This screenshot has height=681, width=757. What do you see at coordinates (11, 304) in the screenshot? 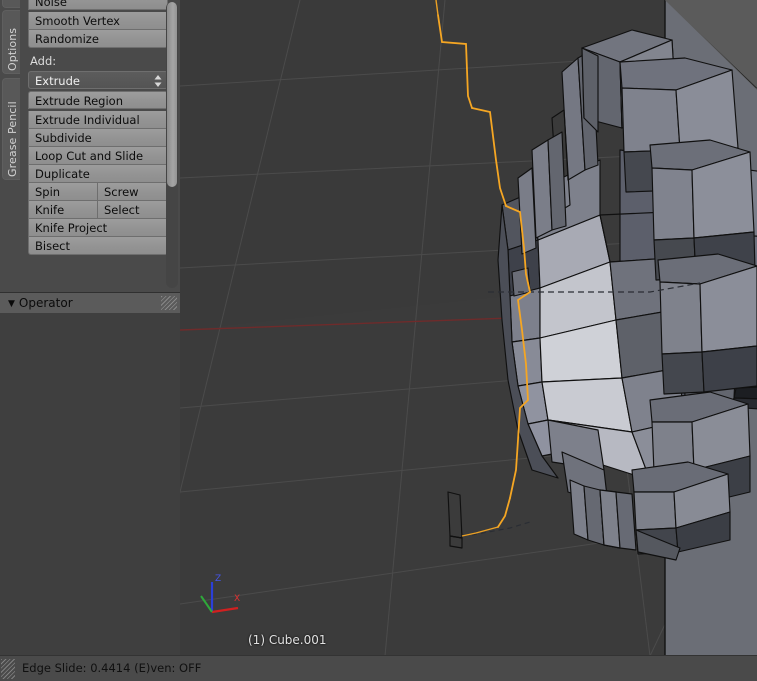
I see `triangle-down-icon: ▼` at bounding box center [11, 304].